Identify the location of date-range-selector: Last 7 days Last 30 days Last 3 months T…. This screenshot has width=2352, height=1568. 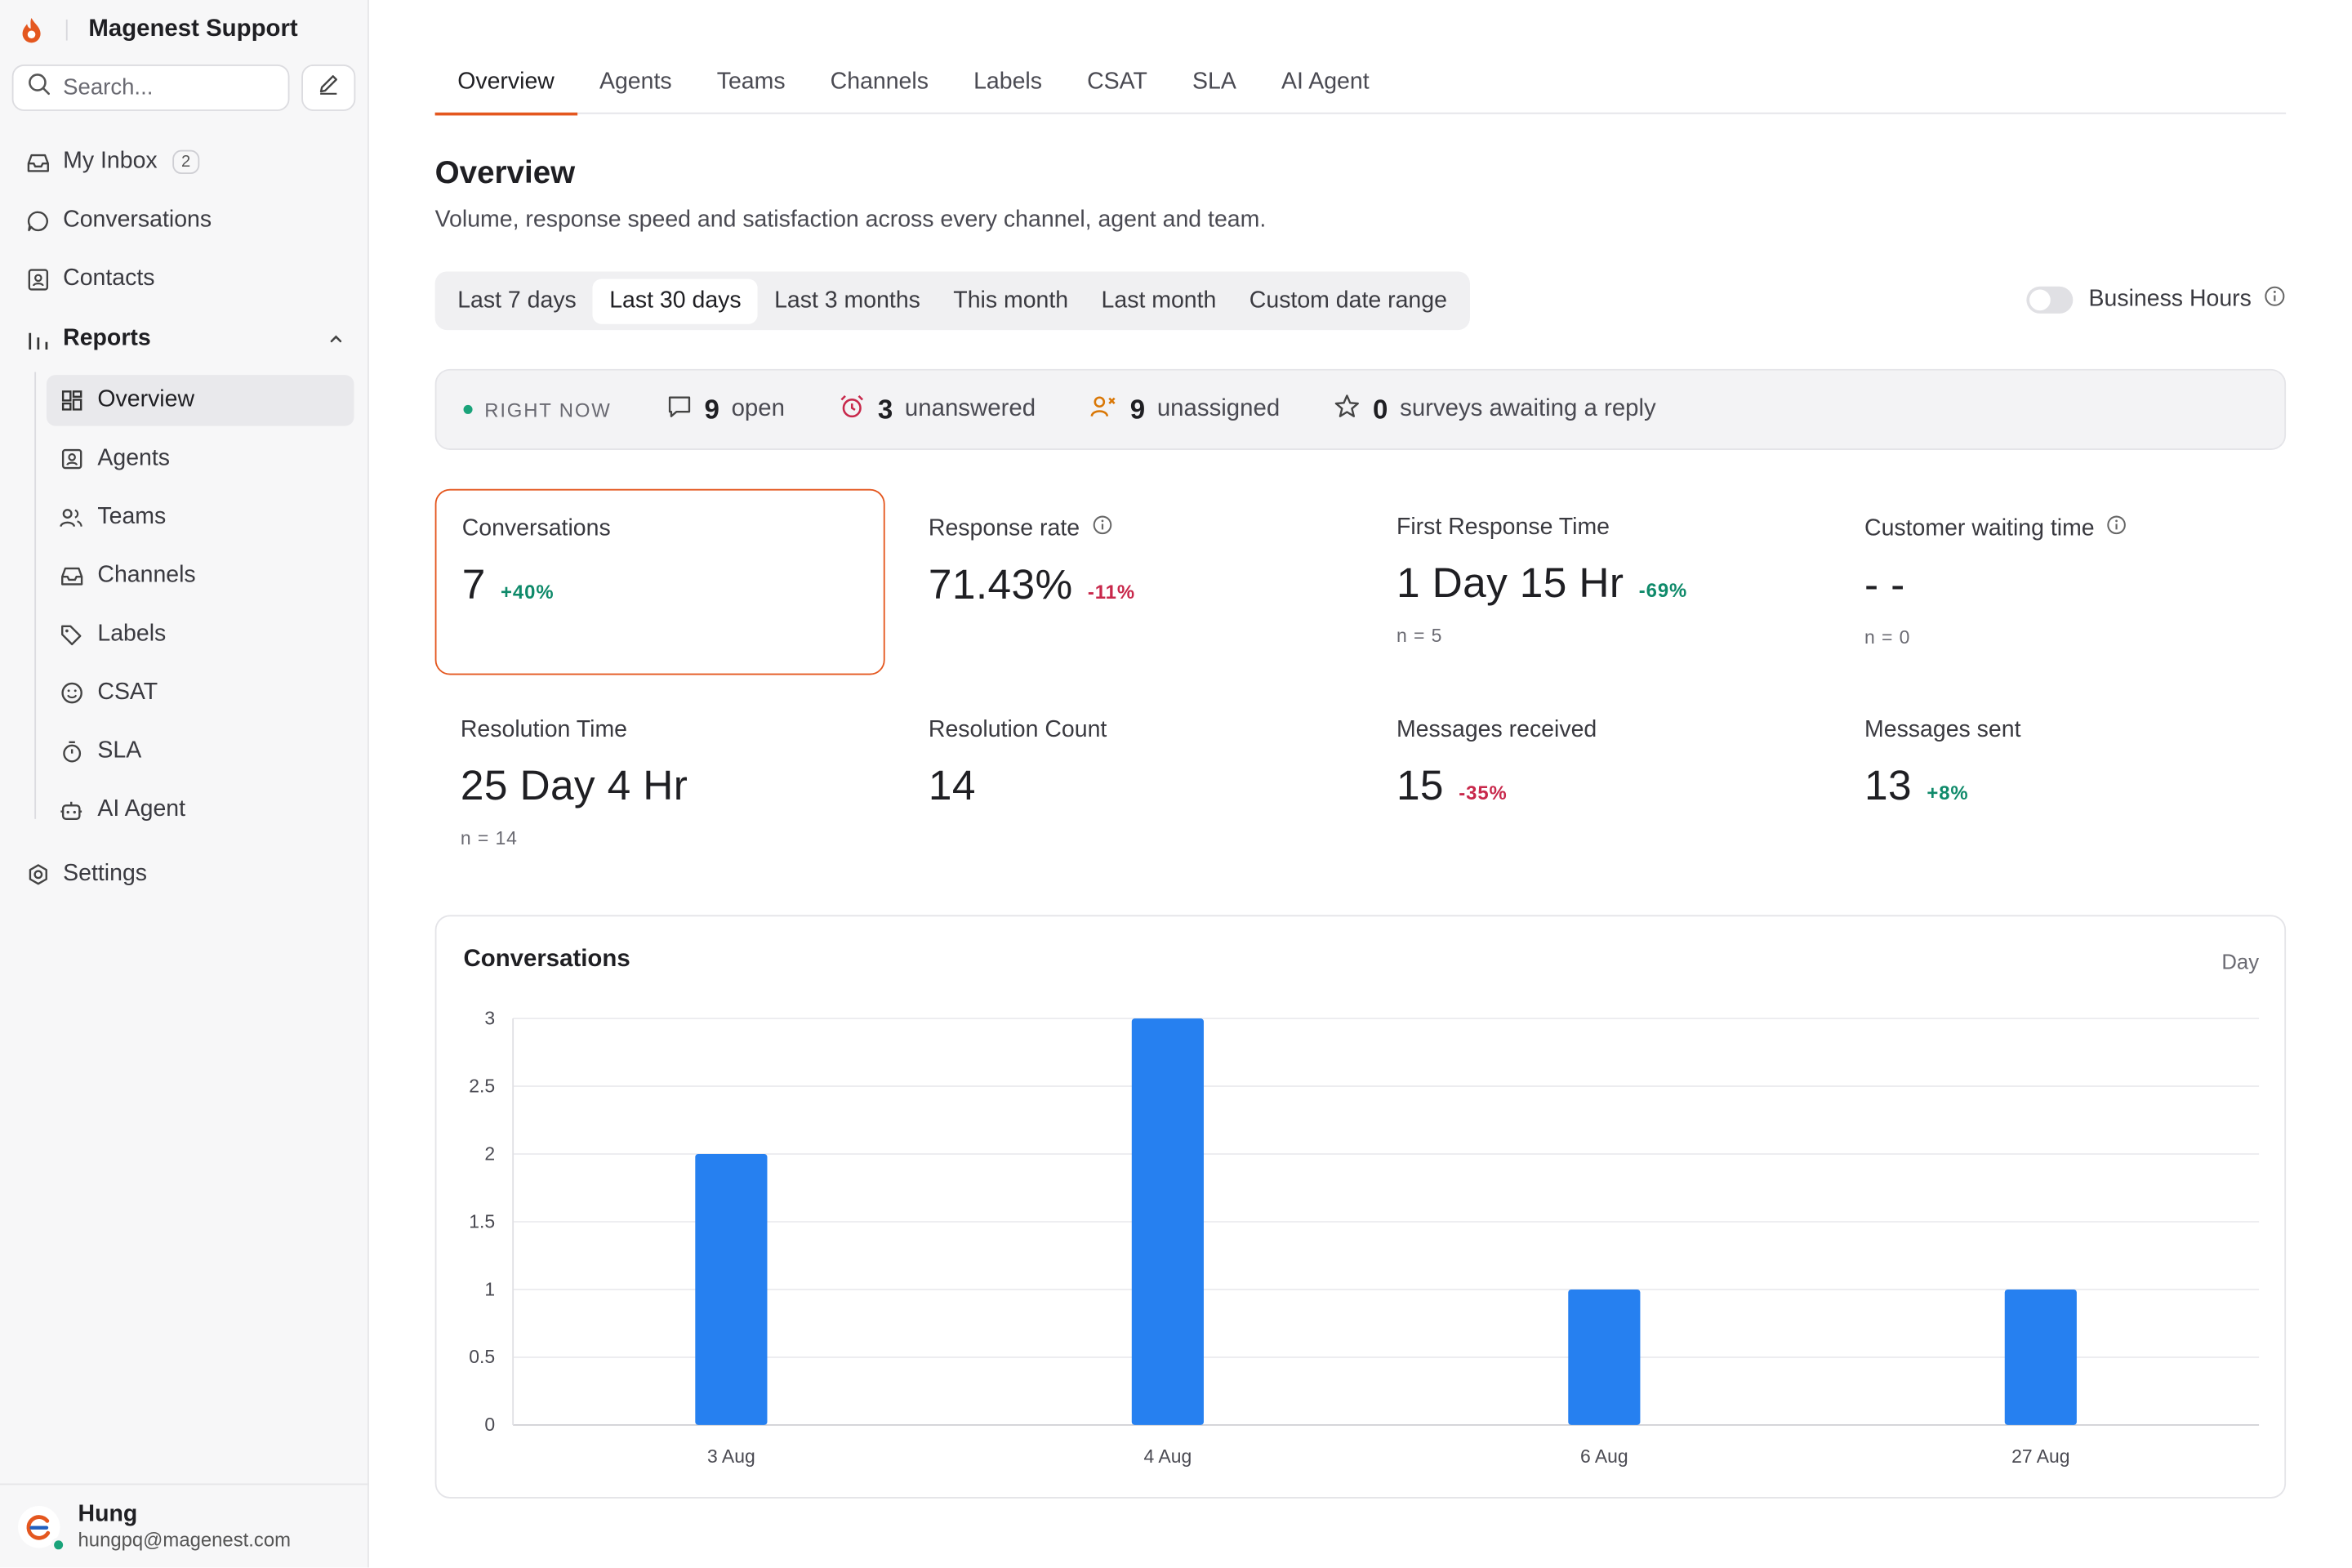
(952, 301).